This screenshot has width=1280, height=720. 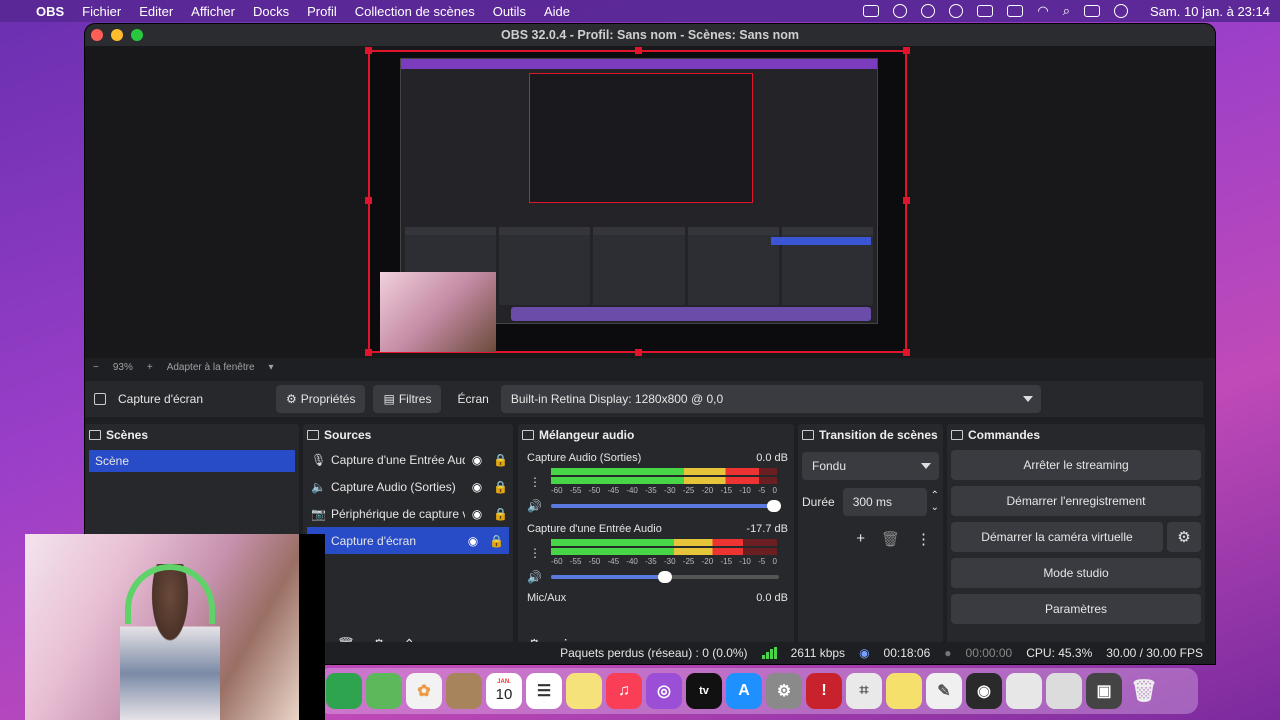 What do you see at coordinates (956, 11) in the screenshot?
I see `airdrop-icon` at bounding box center [956, 11].